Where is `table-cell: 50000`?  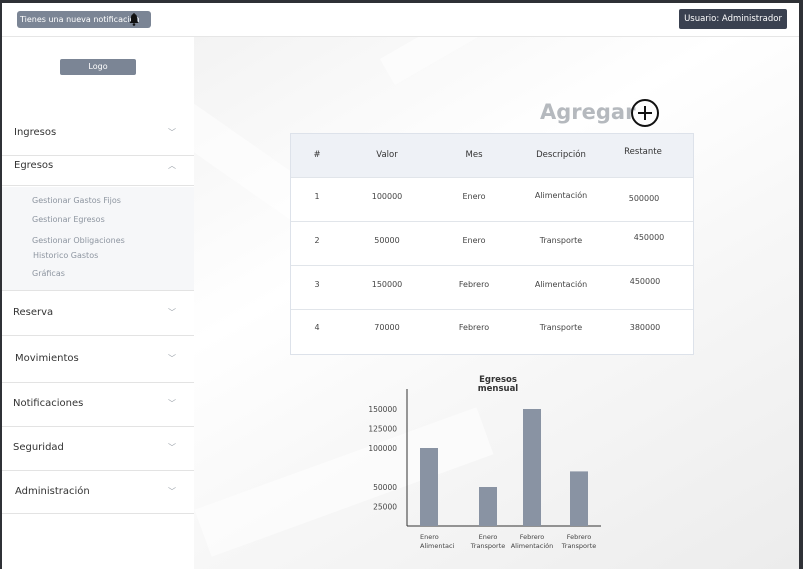
table-cell: 50000 is located at coordinates (387, 240).